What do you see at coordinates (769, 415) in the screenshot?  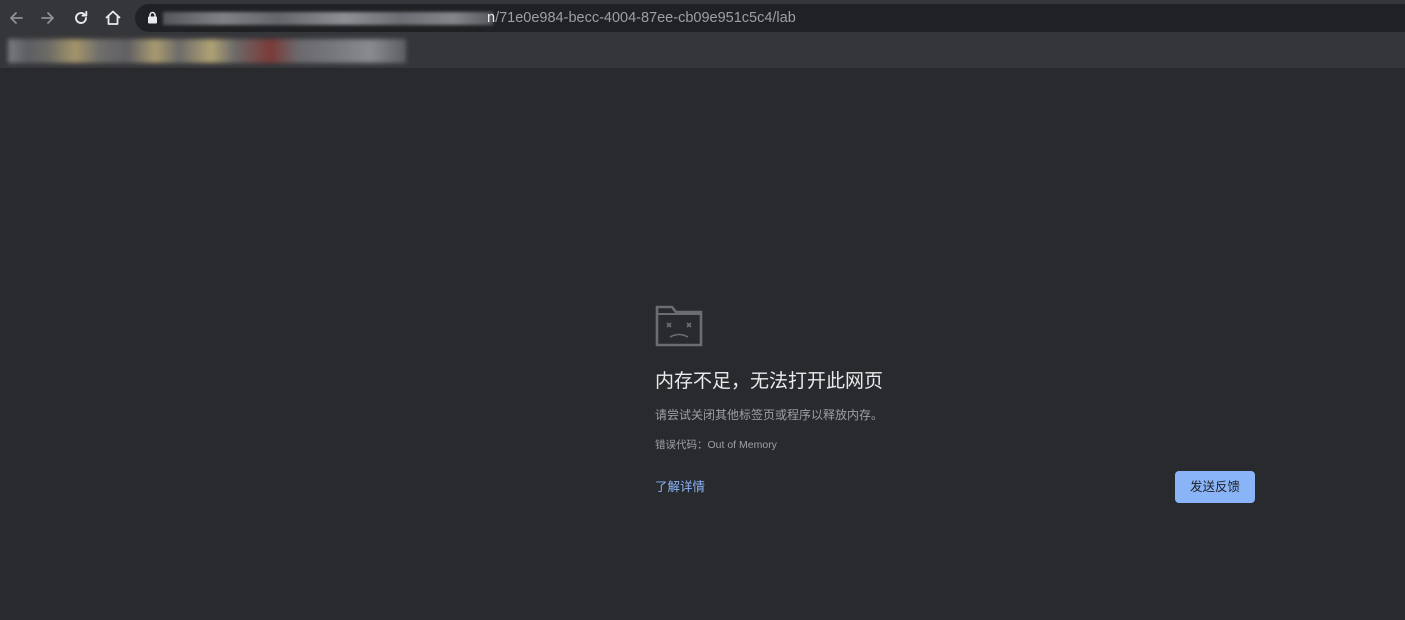 I see `error-hint: 请尝试关闭其他标签页或程序以释放内存。` at bounding box center [769, 415].